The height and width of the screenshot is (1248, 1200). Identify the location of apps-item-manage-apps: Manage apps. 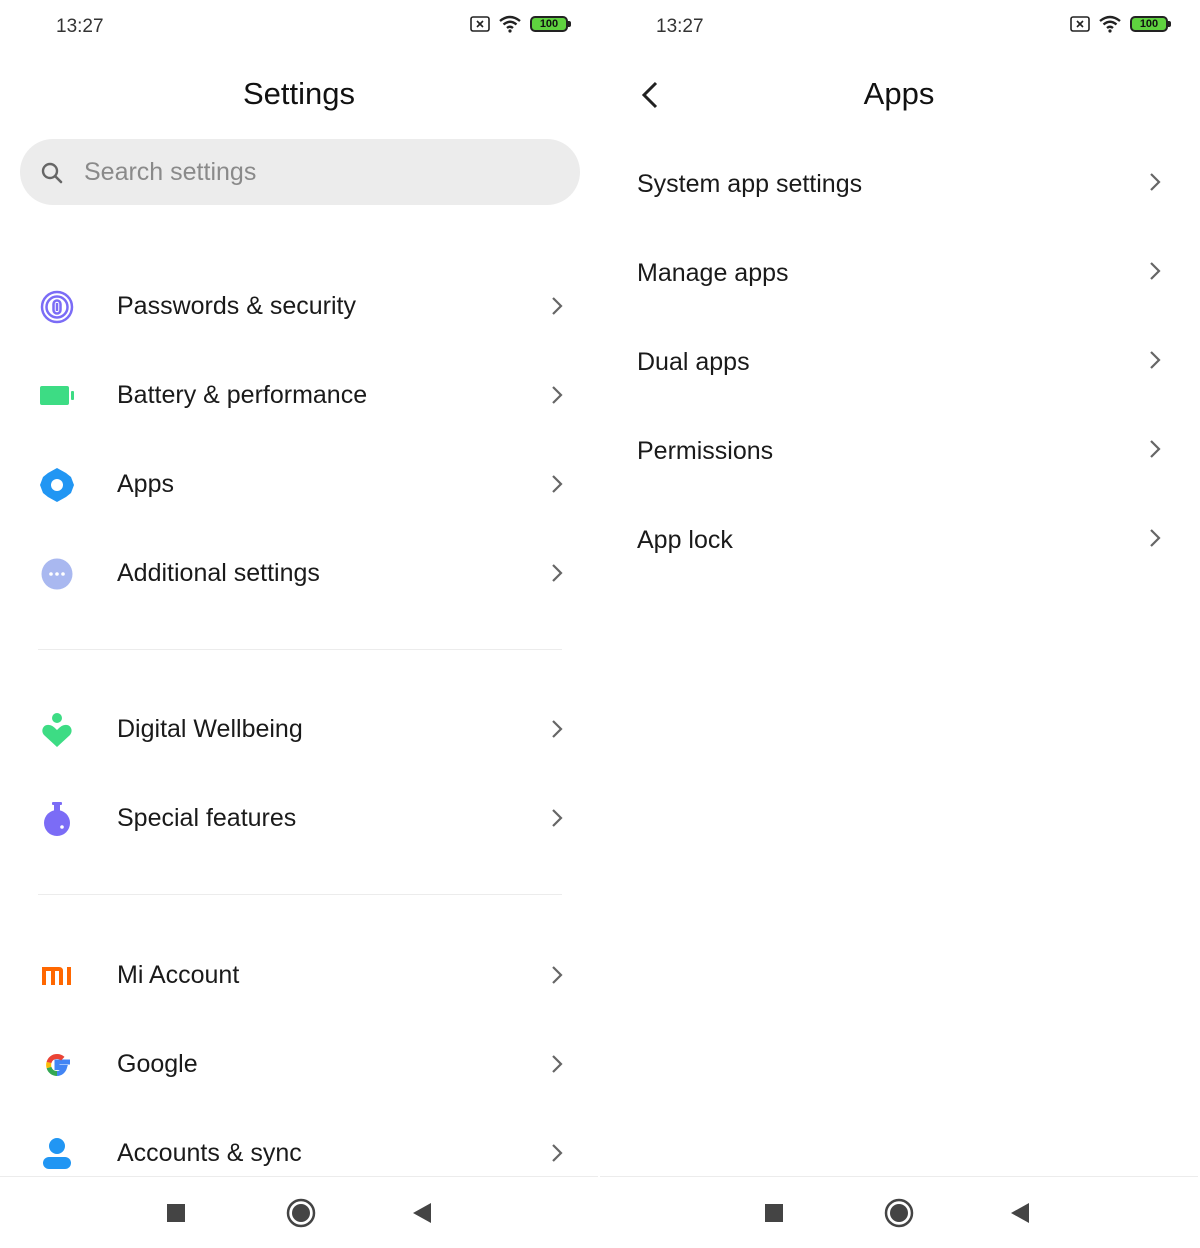
(899, 273).